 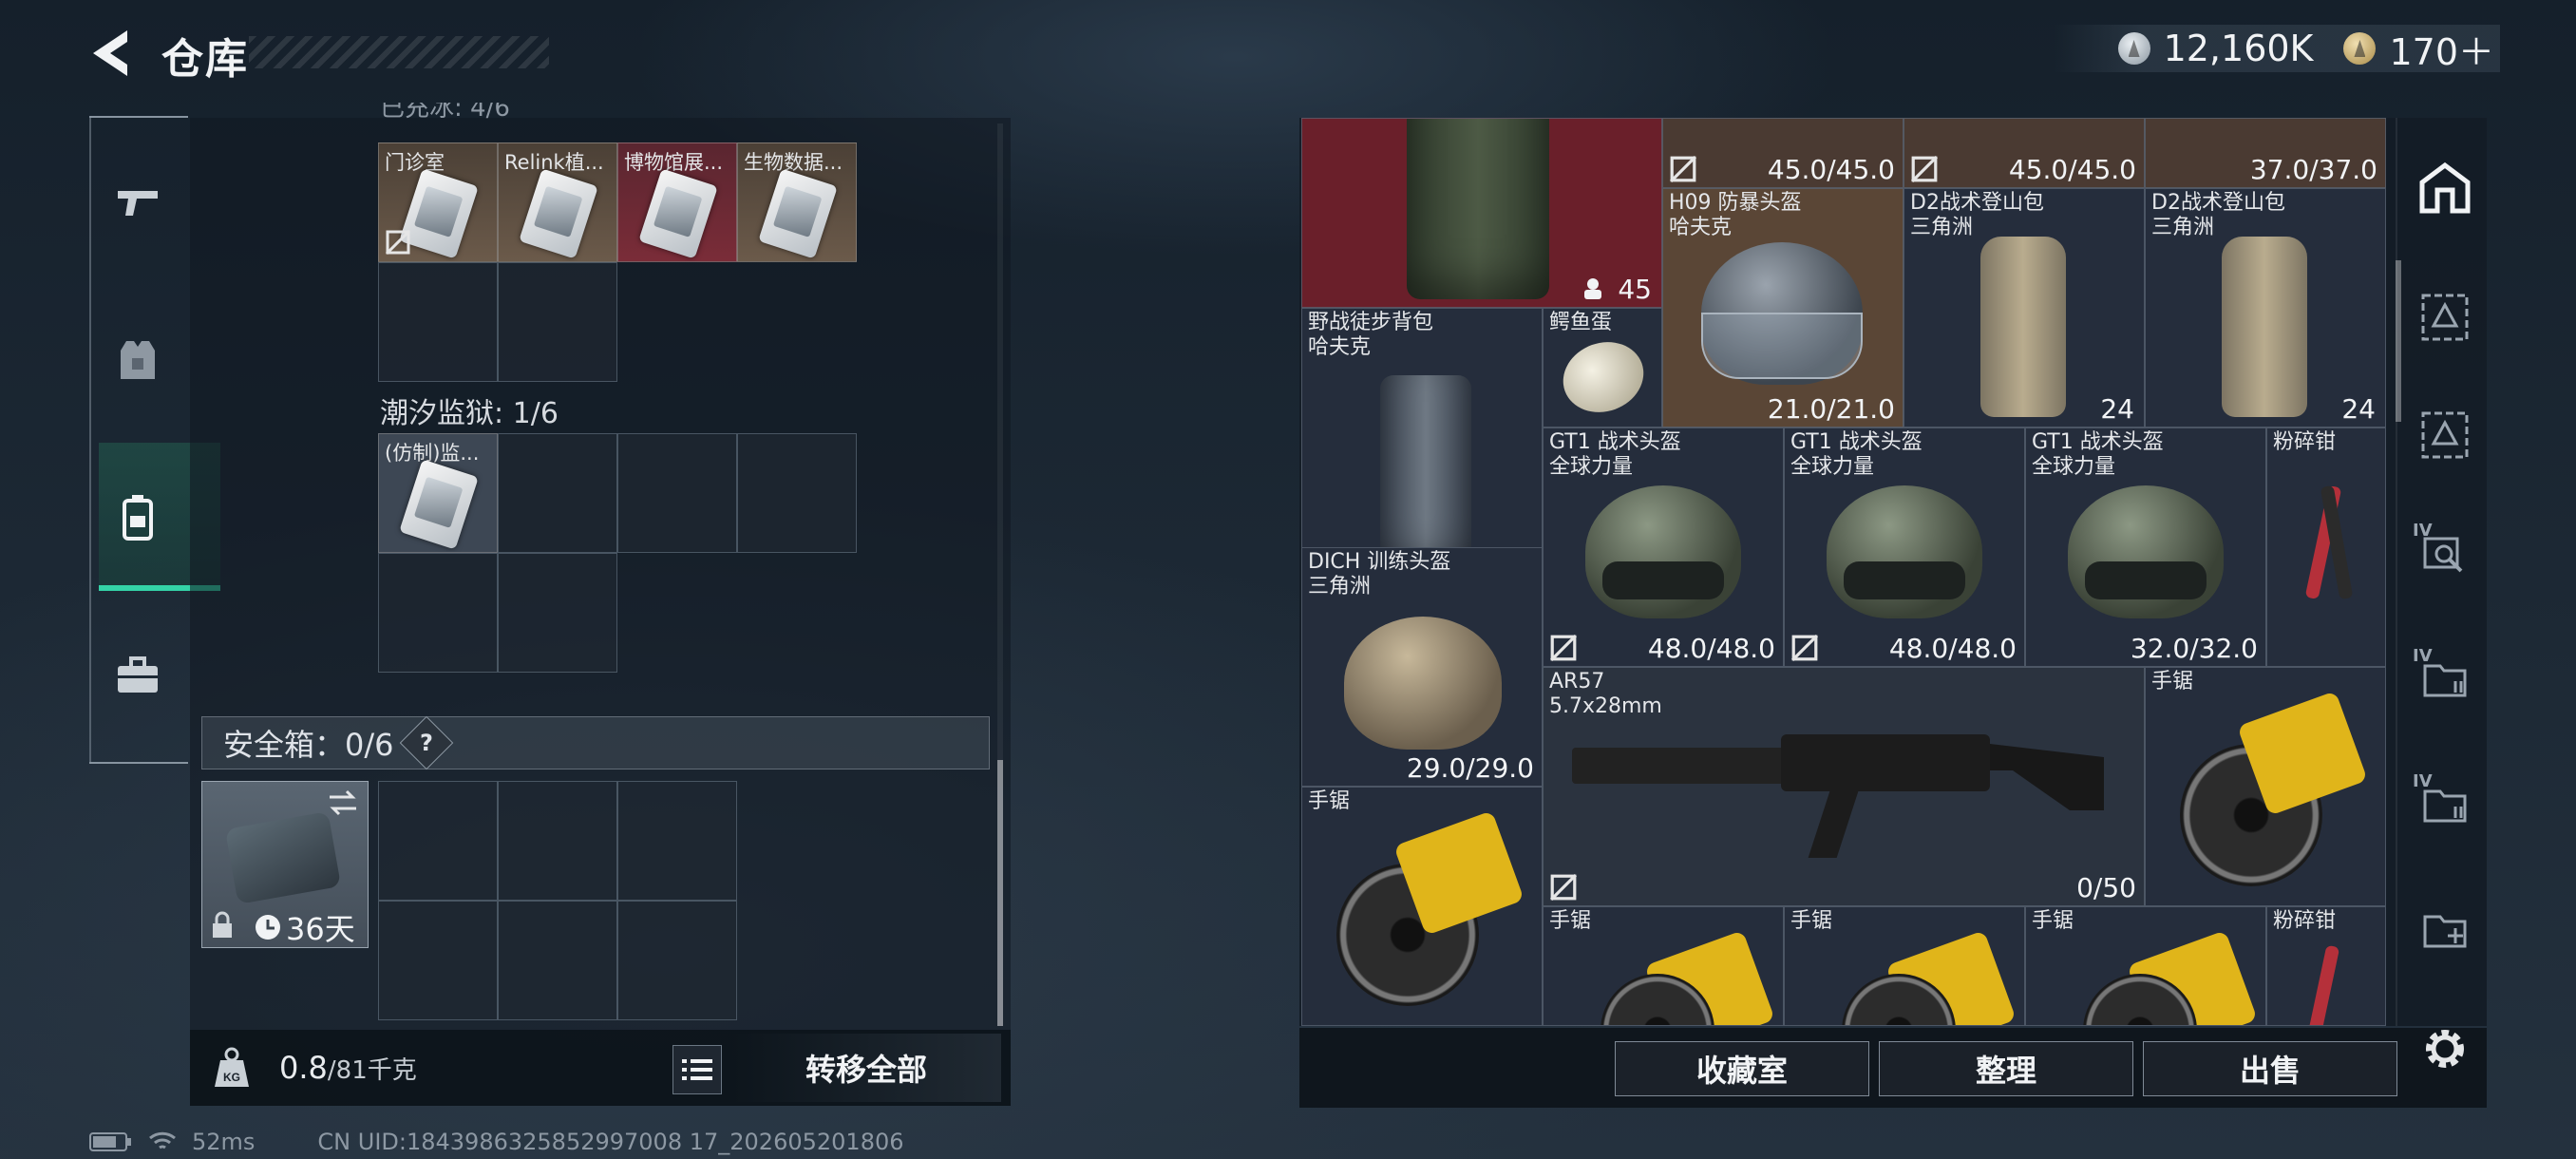 What do you see at coordinates (2445, 803) in the screenshot?
I see `filter-tab-folder-2: IV` at bounding box center [2445, 803].